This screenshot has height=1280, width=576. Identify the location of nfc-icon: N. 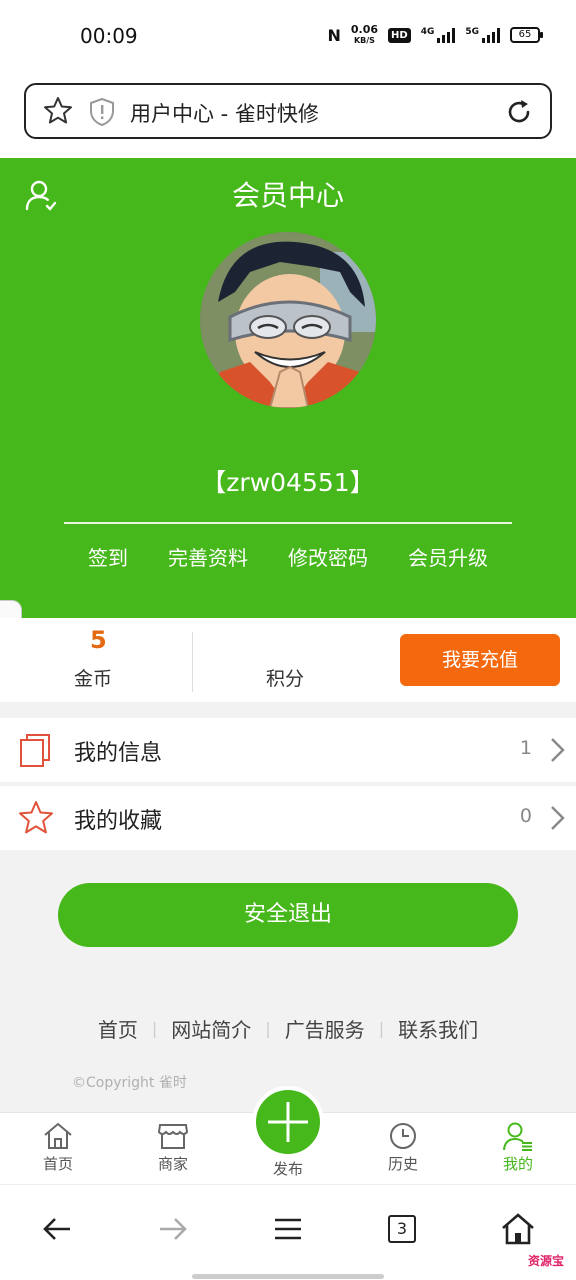
(334, 35).